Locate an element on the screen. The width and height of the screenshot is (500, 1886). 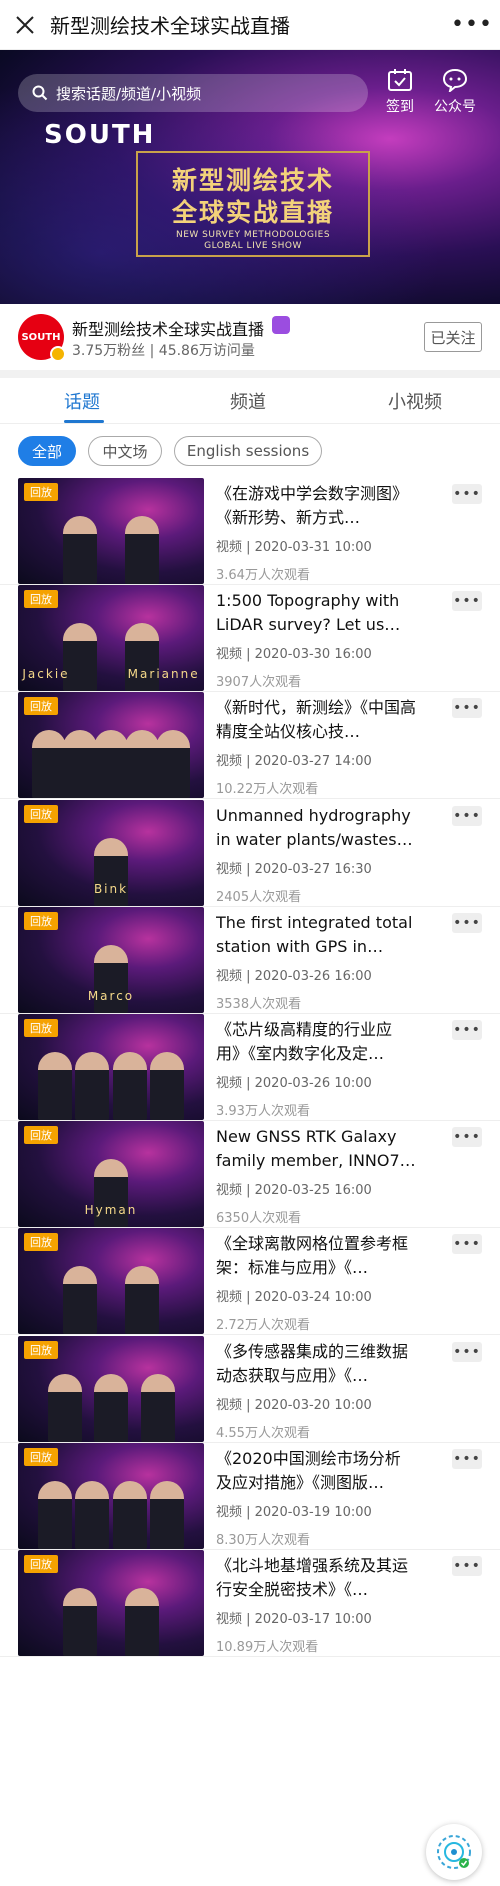
tab-channels: 频道 is located at coordinates (248, 401).